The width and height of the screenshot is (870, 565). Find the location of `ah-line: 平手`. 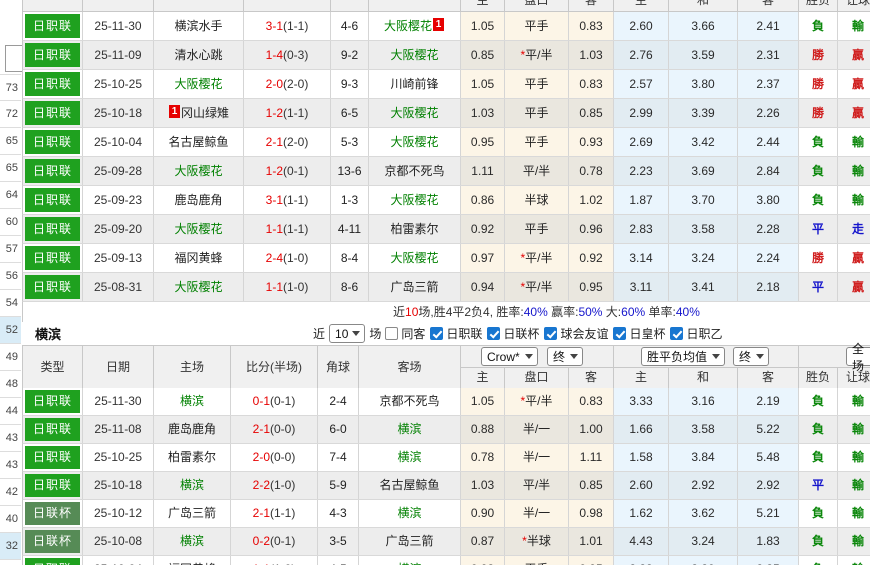

ah-line: 平手 is located at coordinates (537, 229).